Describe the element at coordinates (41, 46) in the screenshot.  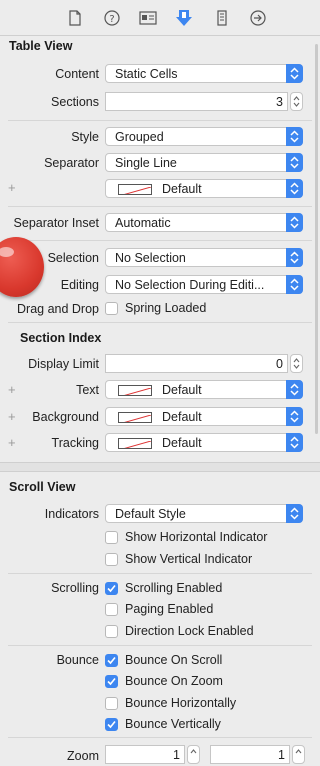
I see `table-view-title: Table View` at that location.